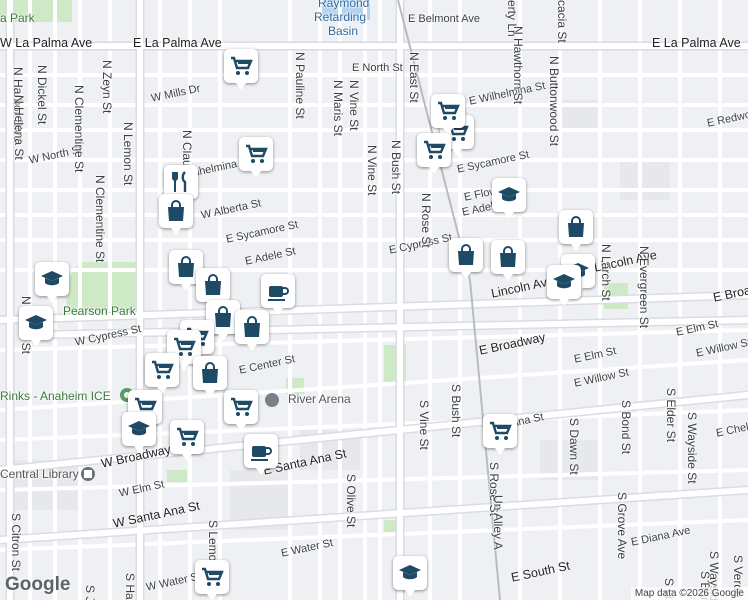  What do you see at coordinates (414, 77) in the screenshot?
I see `street-label-vertical: N East St` at bounding box center [414, 77].